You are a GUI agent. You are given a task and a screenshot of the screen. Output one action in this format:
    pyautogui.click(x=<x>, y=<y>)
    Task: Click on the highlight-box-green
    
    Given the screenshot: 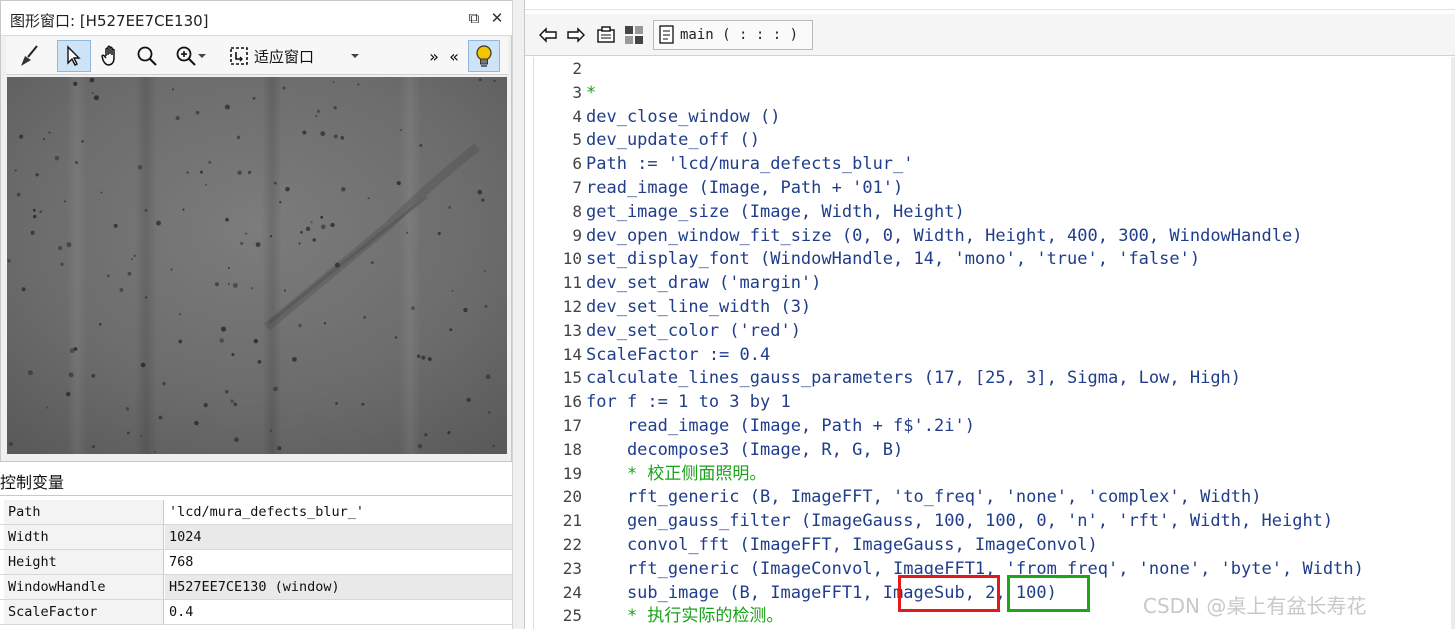 What is the action you would take?
    pyautogui.click(x=1048, y=593)
    